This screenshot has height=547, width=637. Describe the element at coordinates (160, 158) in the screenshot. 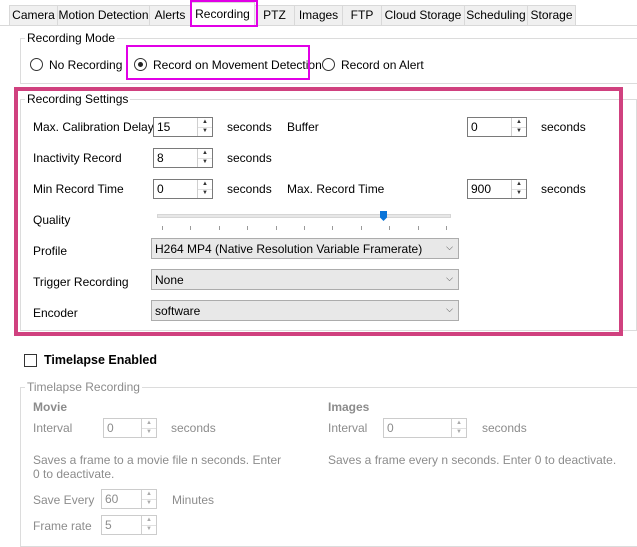

I see `inactivity-record-value: 8` at that location.